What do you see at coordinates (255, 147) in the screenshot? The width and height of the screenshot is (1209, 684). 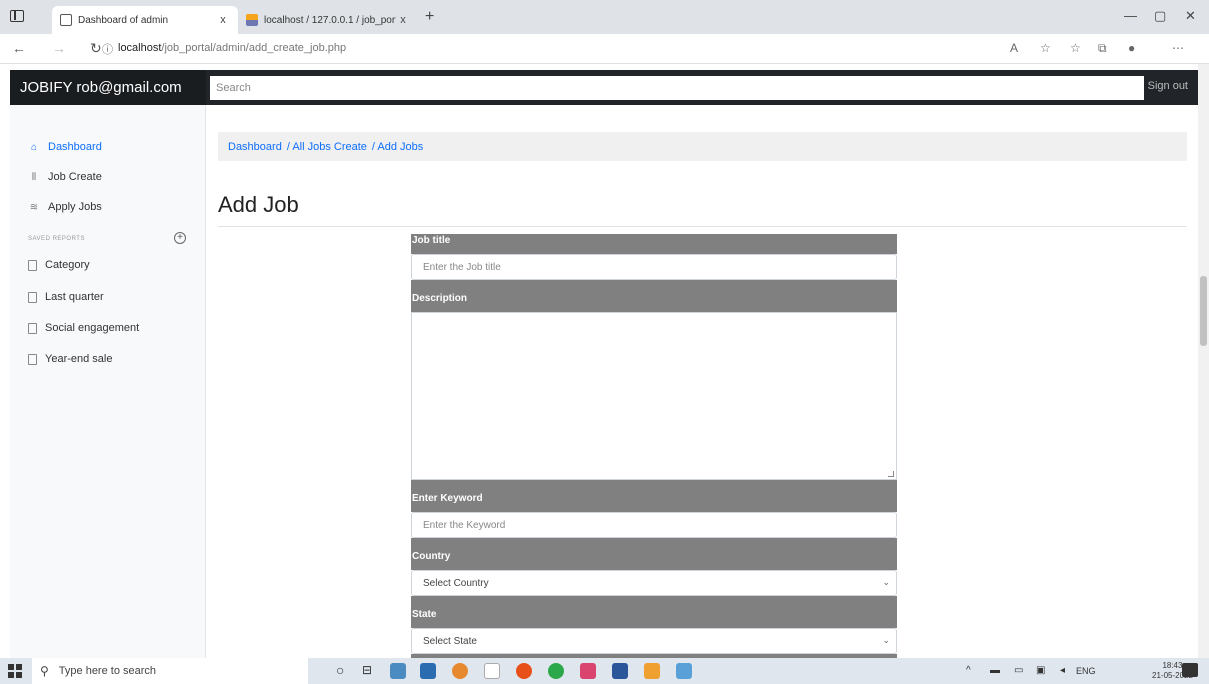 I see `breadcrumb-dashboard: Dashboard` at bounding box center [255, 147].